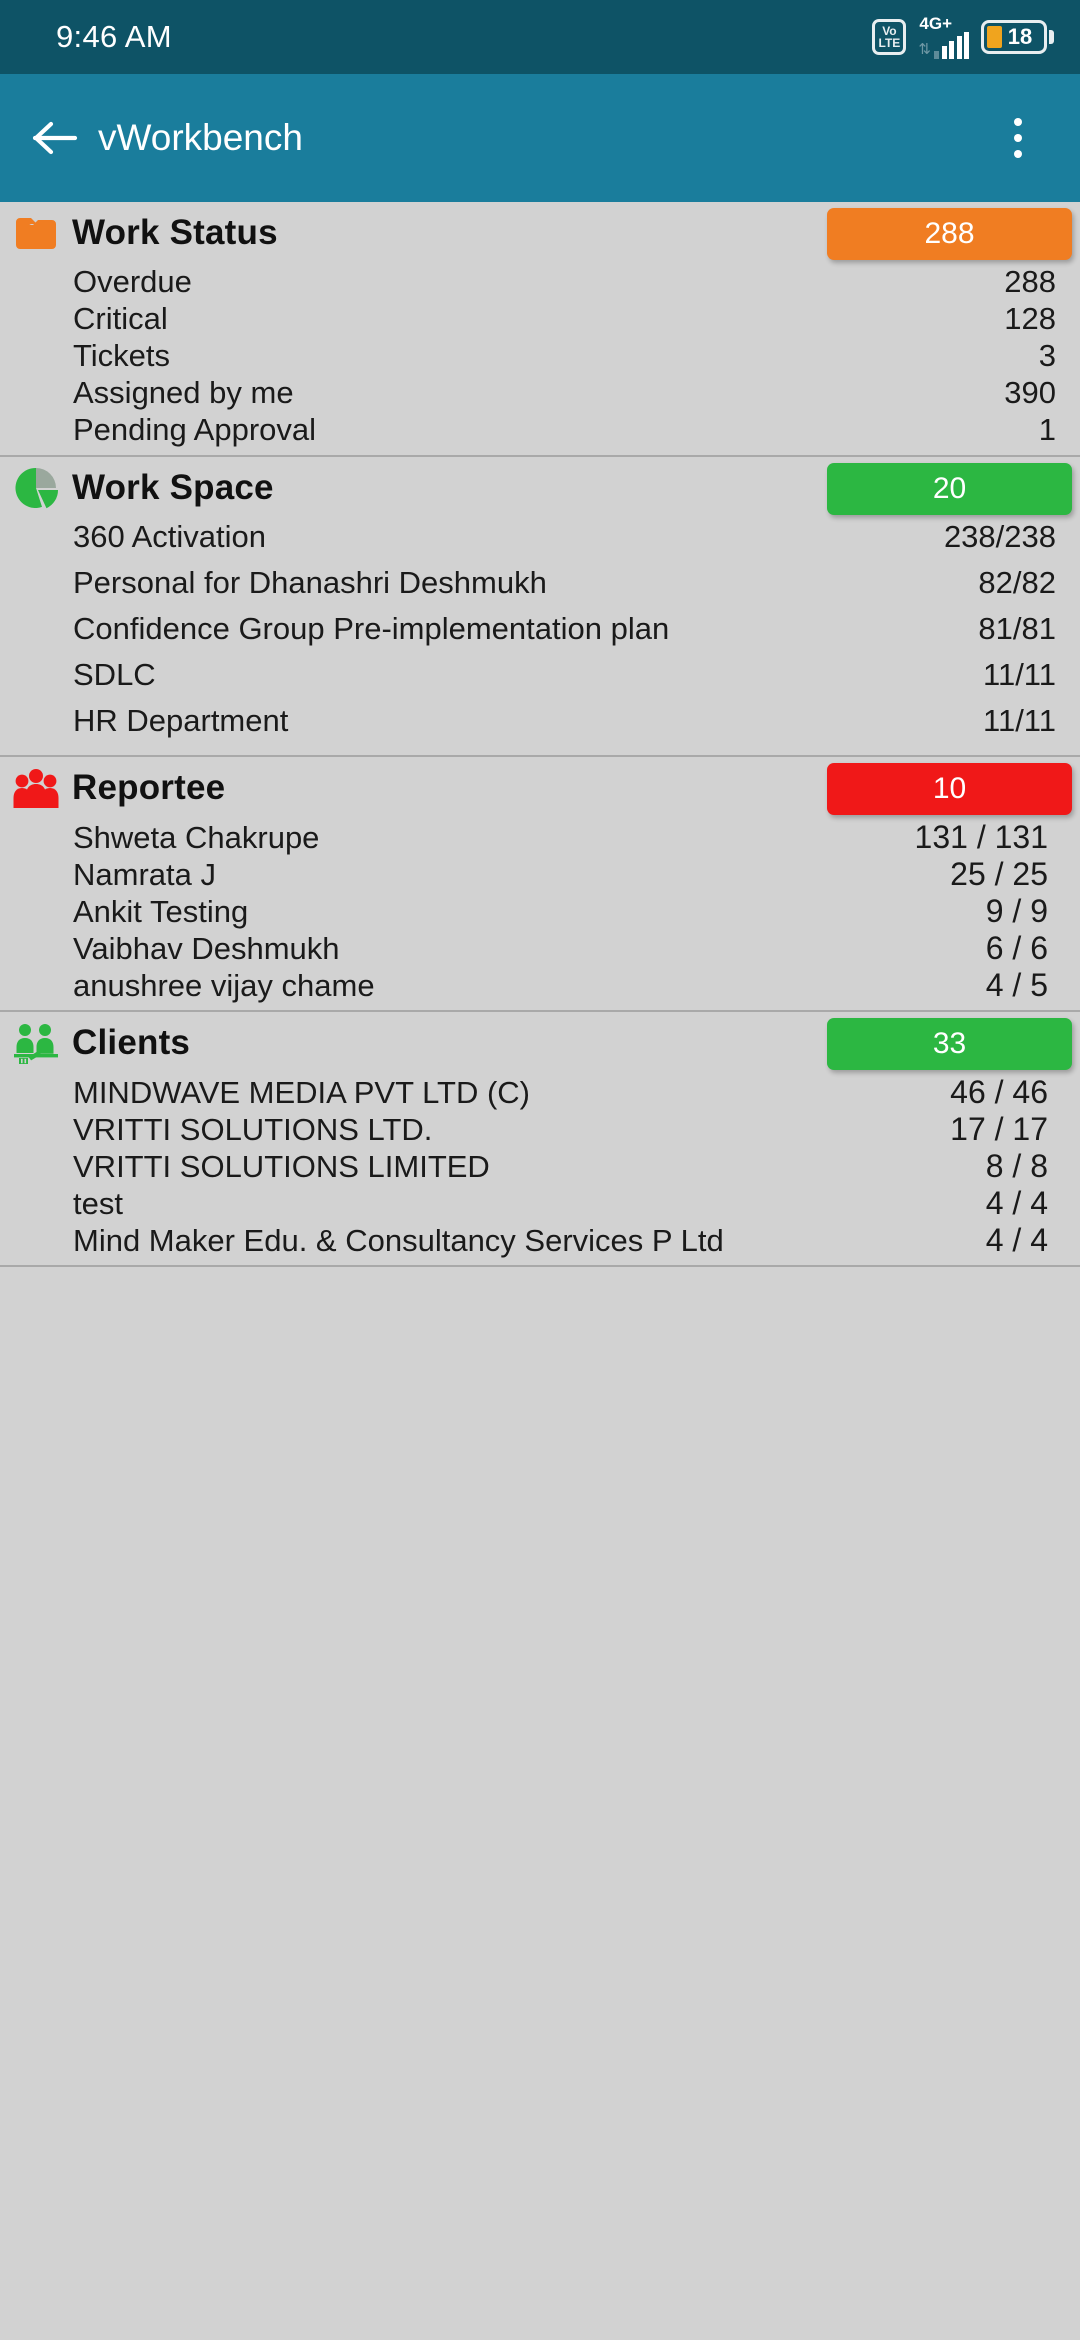 Image resolution: width=1080 pixels, height=2340 pixels. What do you see at coordinates (936, 23) in the screenshot?
I see `network-type-label: 4G+` at bounding box center [936, 23].